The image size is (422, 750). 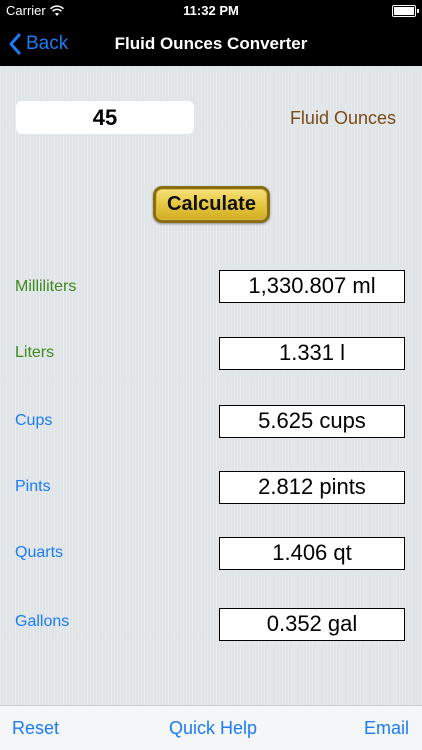 What do you see at coordinates (312, 286) in the screenshot?
I see `milliliters-value: 1,330.807 ml` at bounding box center [312, 286].